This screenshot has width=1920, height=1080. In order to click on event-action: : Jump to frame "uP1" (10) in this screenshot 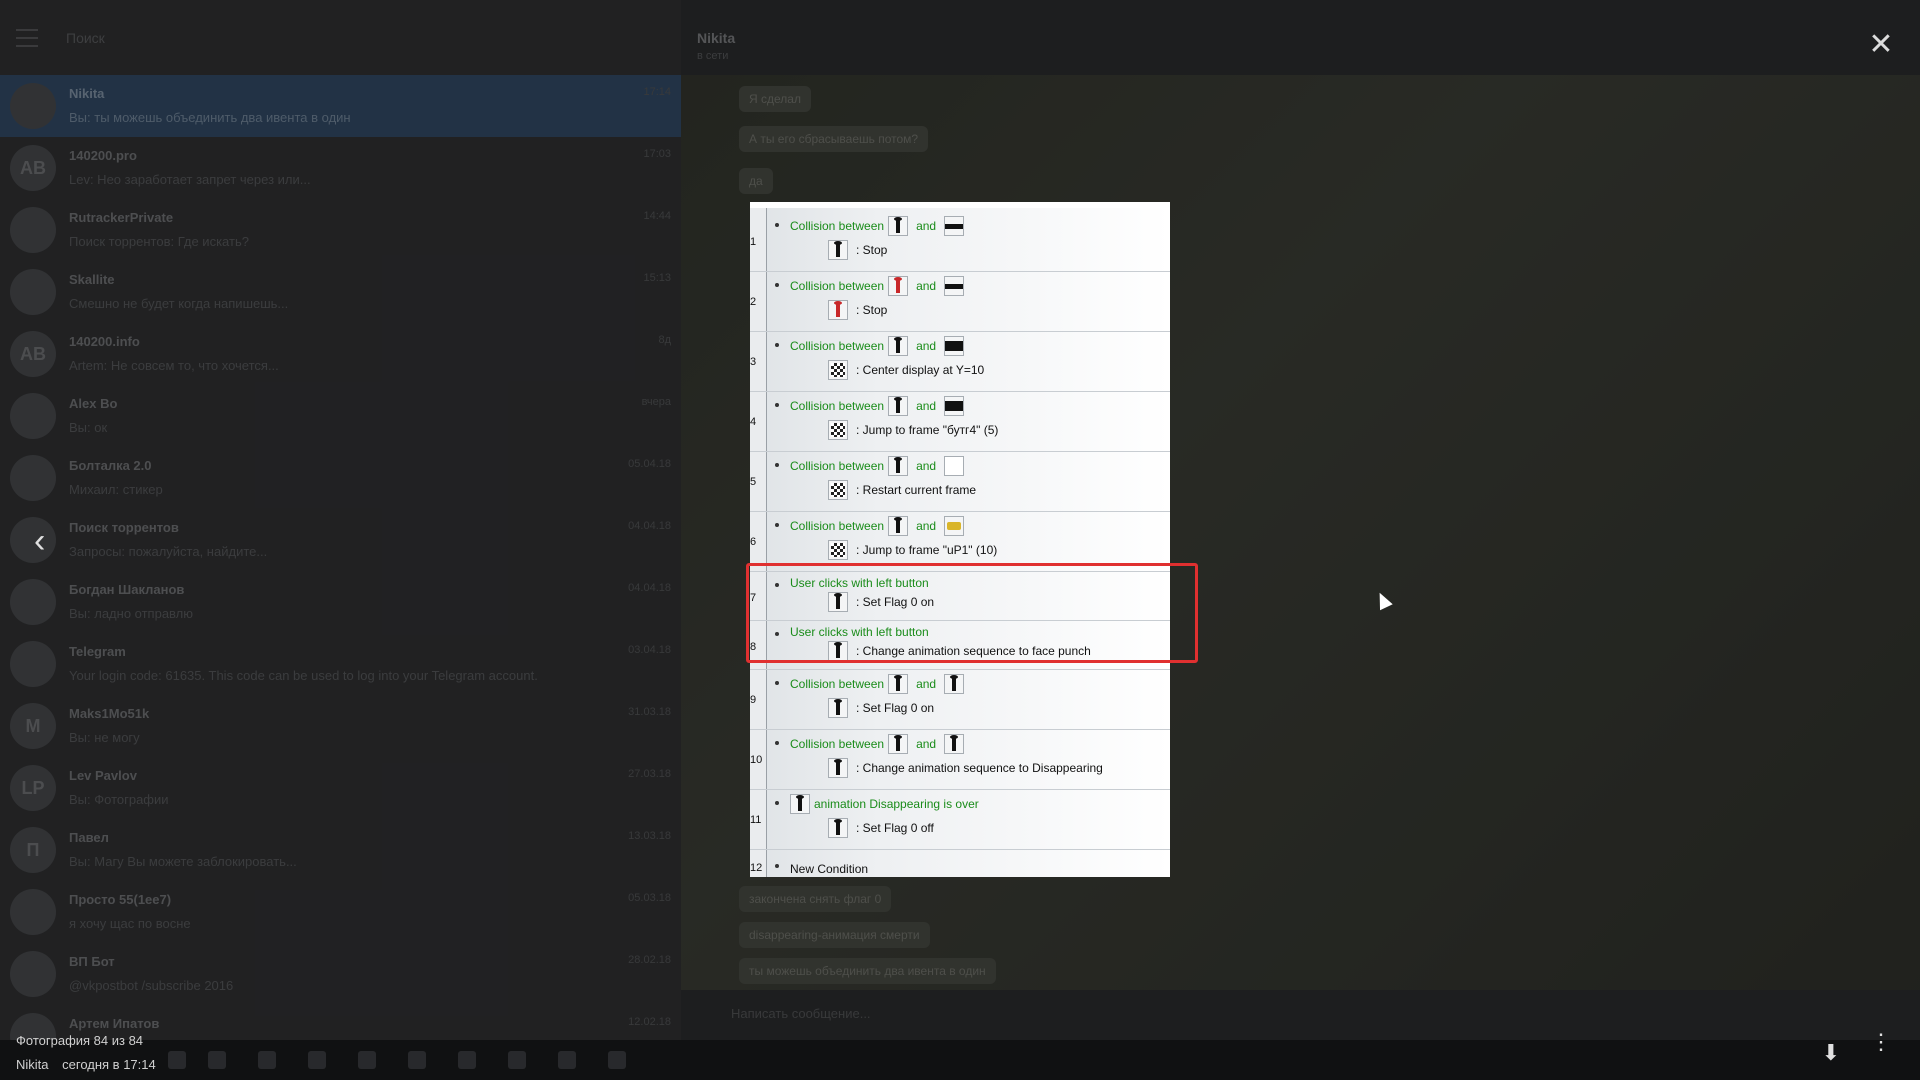, I will do `click(910, 550)`.